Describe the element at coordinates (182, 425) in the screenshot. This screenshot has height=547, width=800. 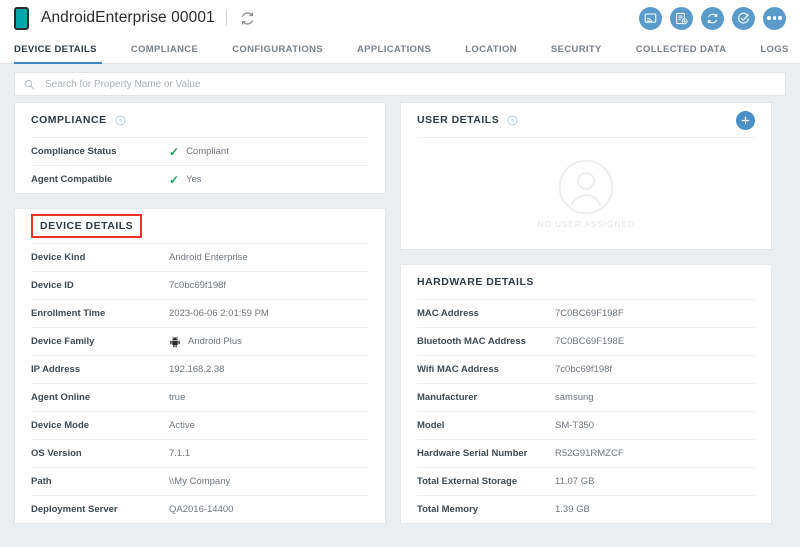
I see `row-value: Active` at that location.